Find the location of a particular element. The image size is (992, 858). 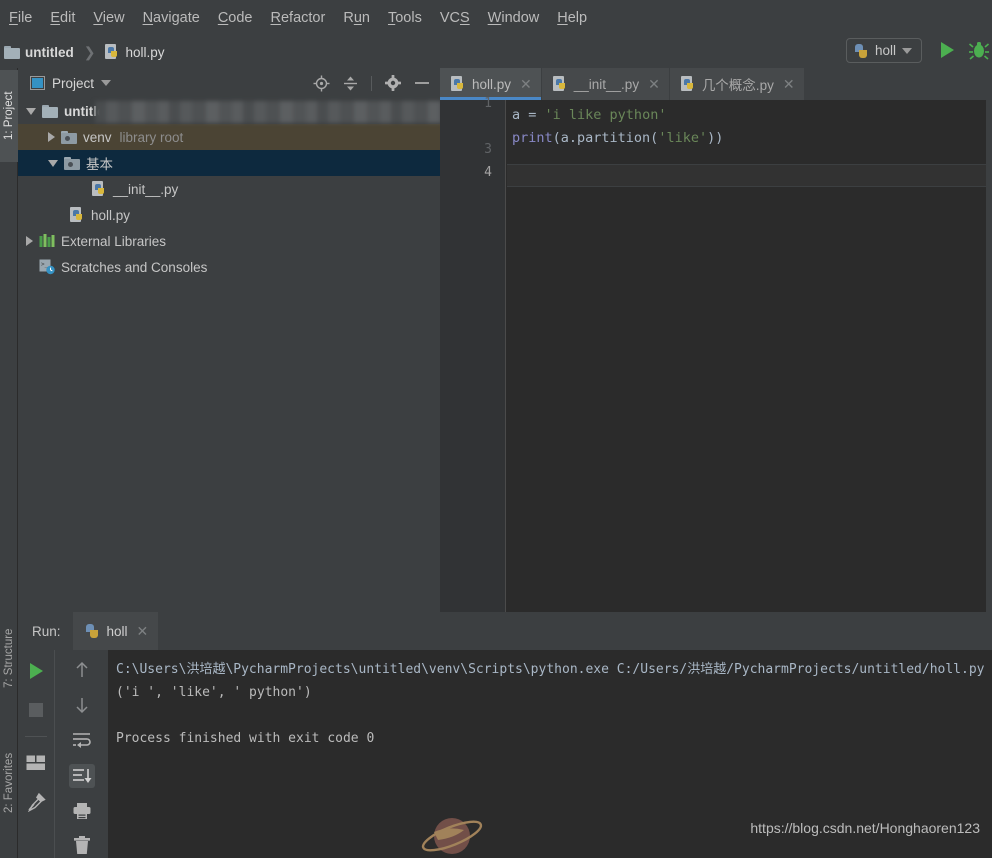

breadcrumb-project: untitled is located at coordinates (49, 52).